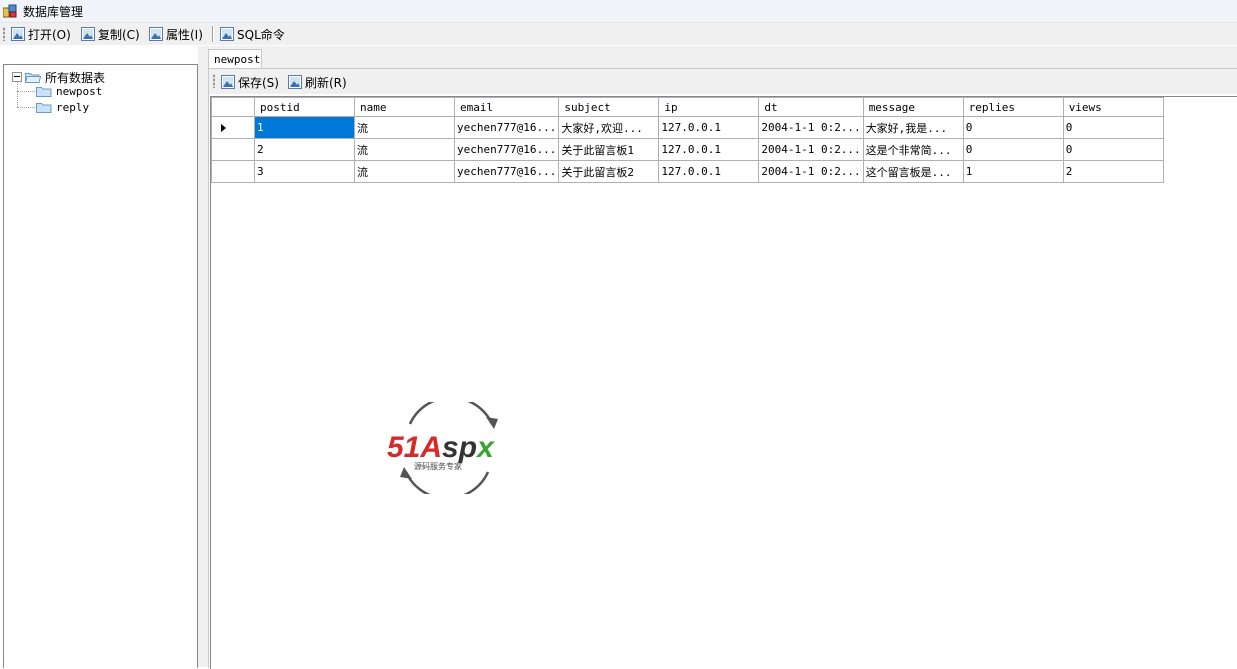 The height and width of the screenshot is (669, 1237). I want to click on open-button-label: 打开(O), so click(49, 34).